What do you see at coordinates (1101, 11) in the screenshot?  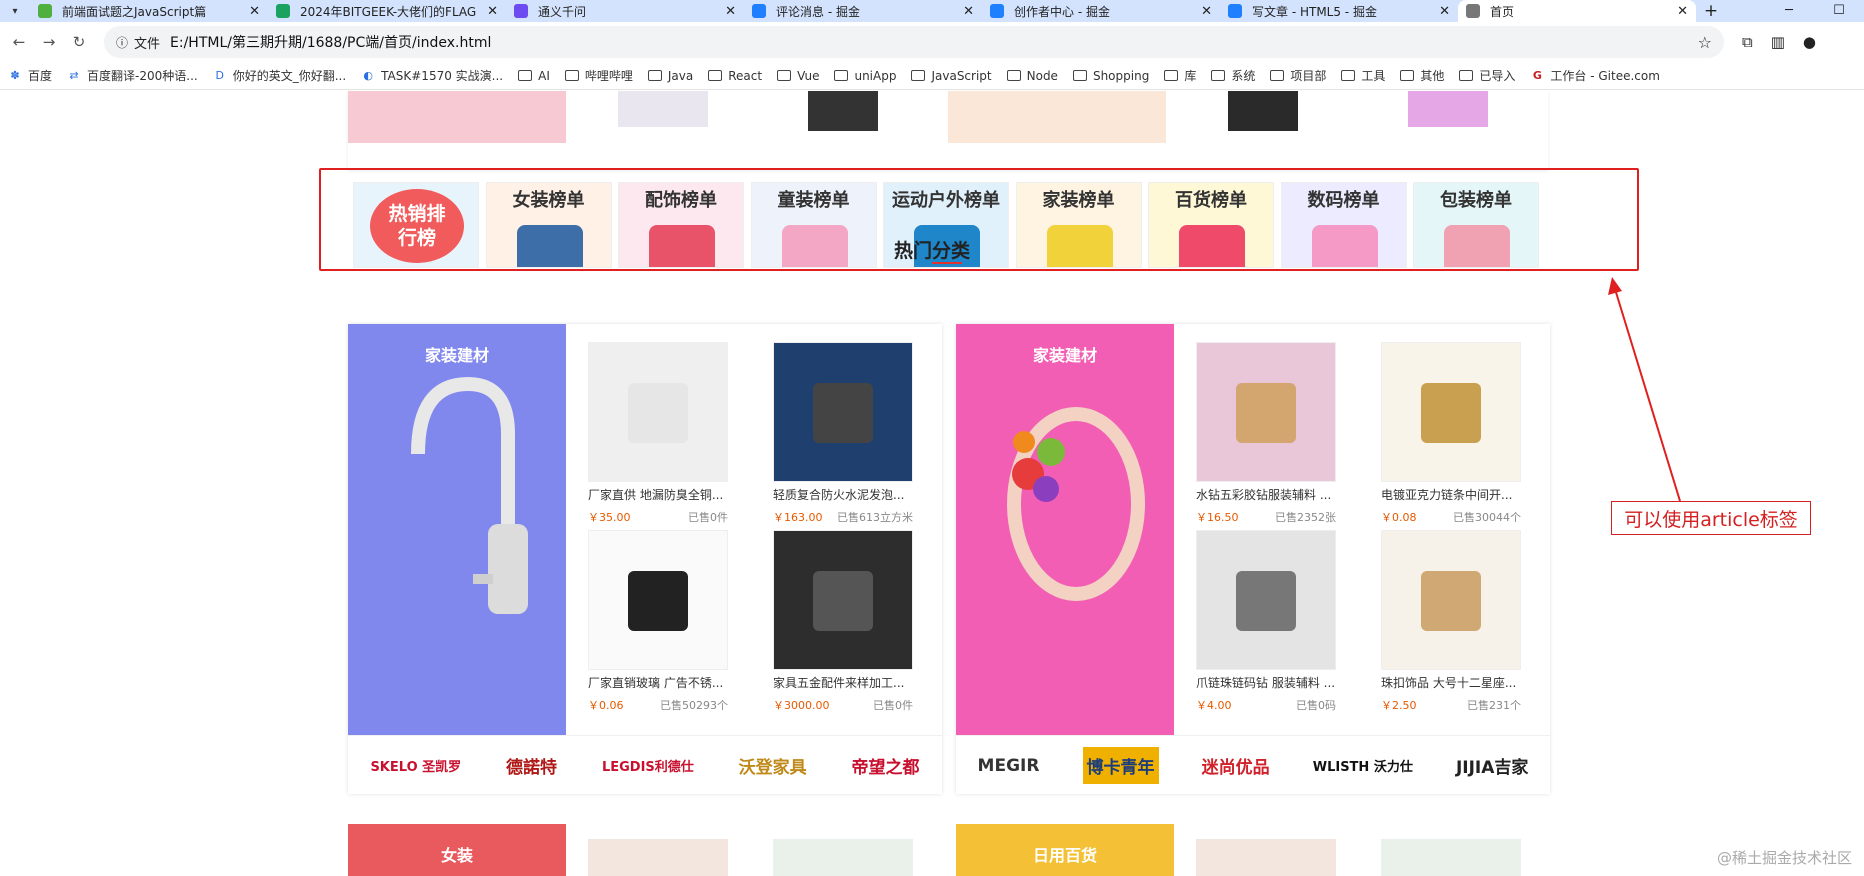 I see `tab: 创作者中心 - 掘金 ✕` at bounding box center [1101, 11].